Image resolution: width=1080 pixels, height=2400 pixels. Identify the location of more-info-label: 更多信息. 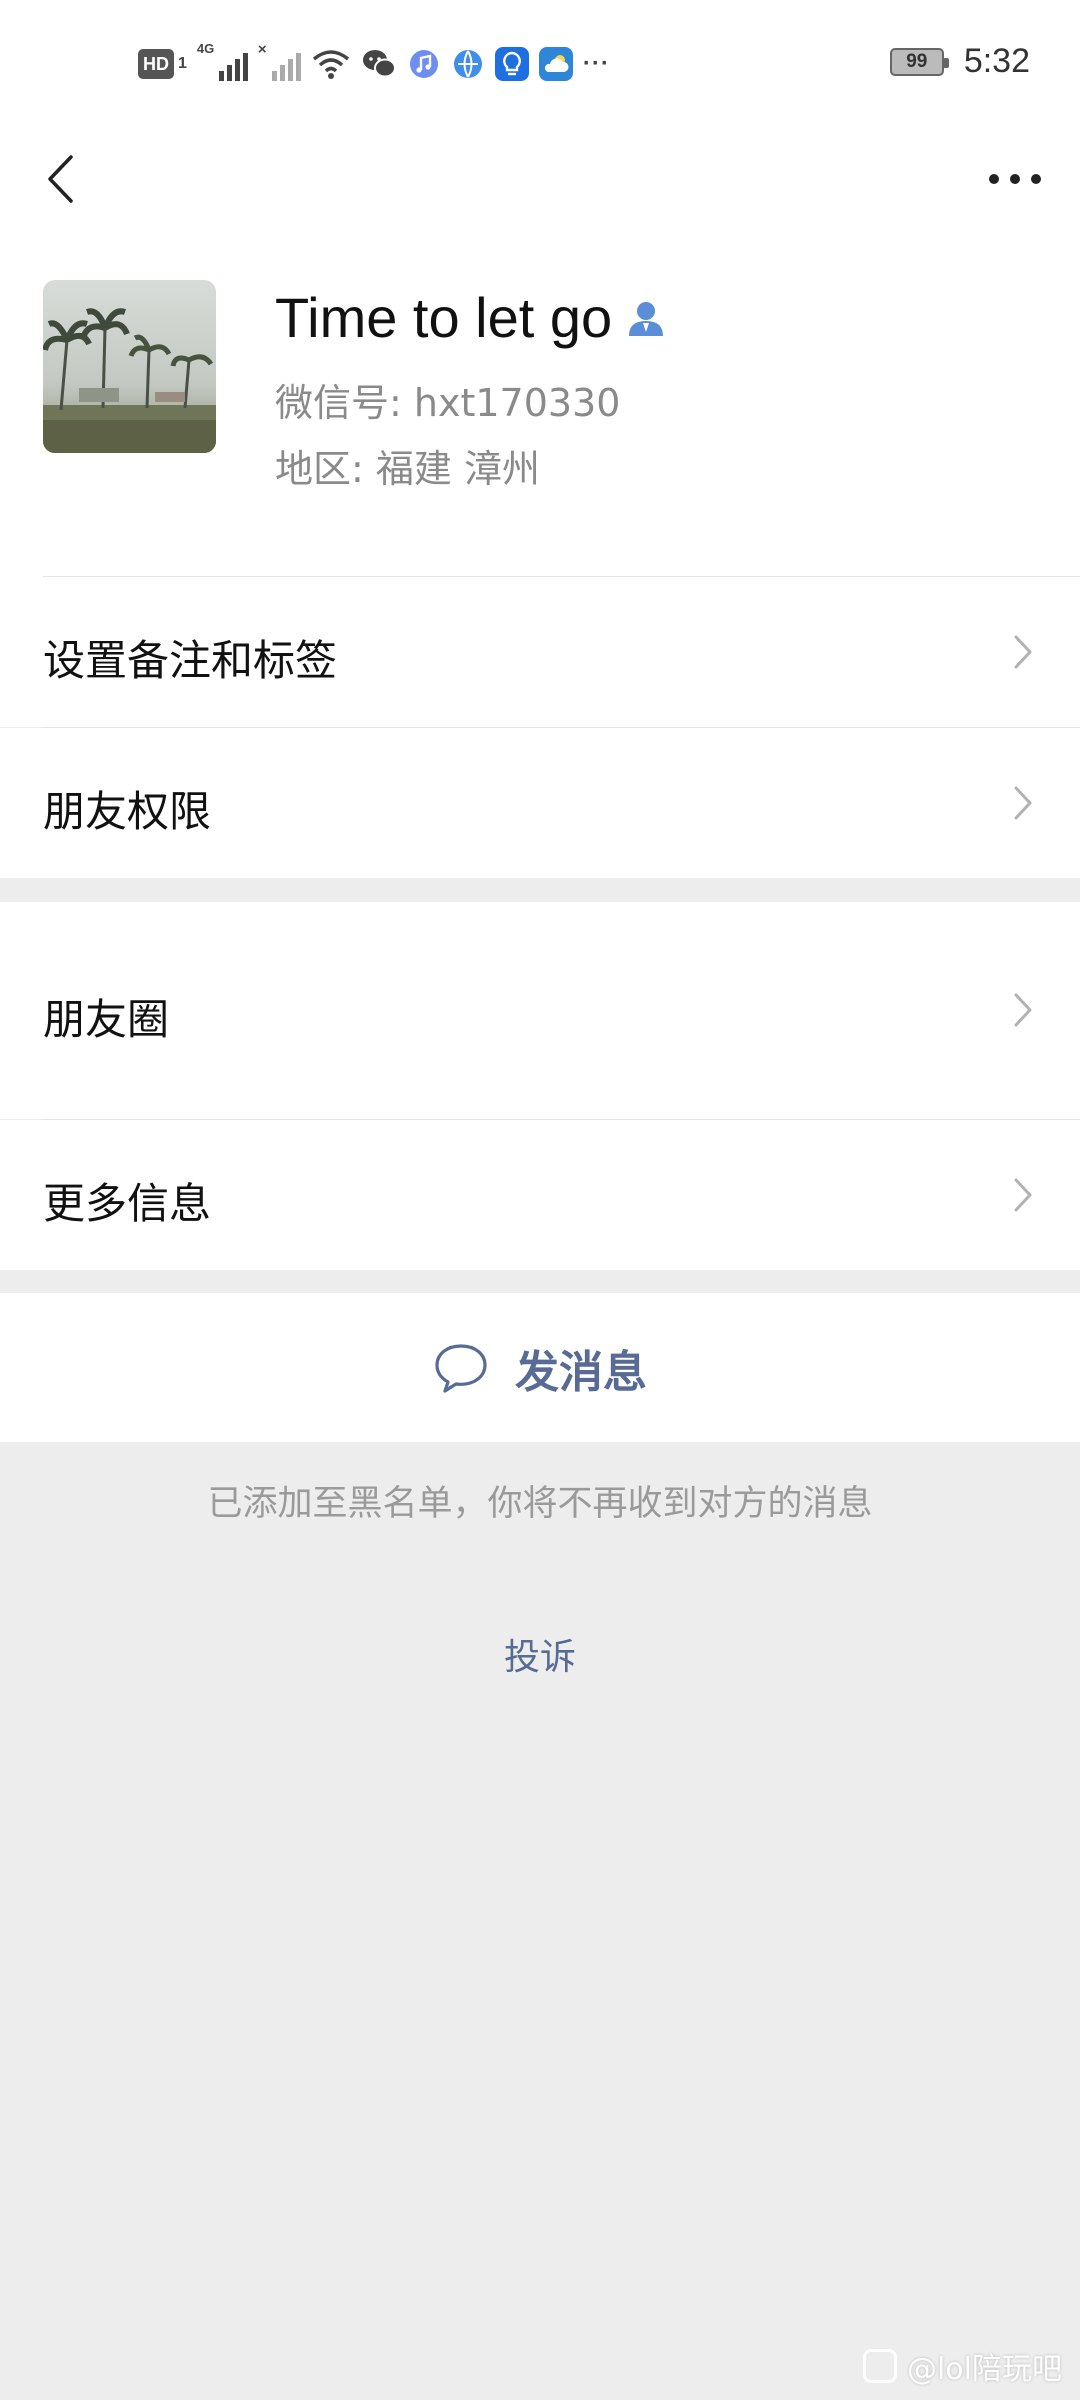
(127, 1203).